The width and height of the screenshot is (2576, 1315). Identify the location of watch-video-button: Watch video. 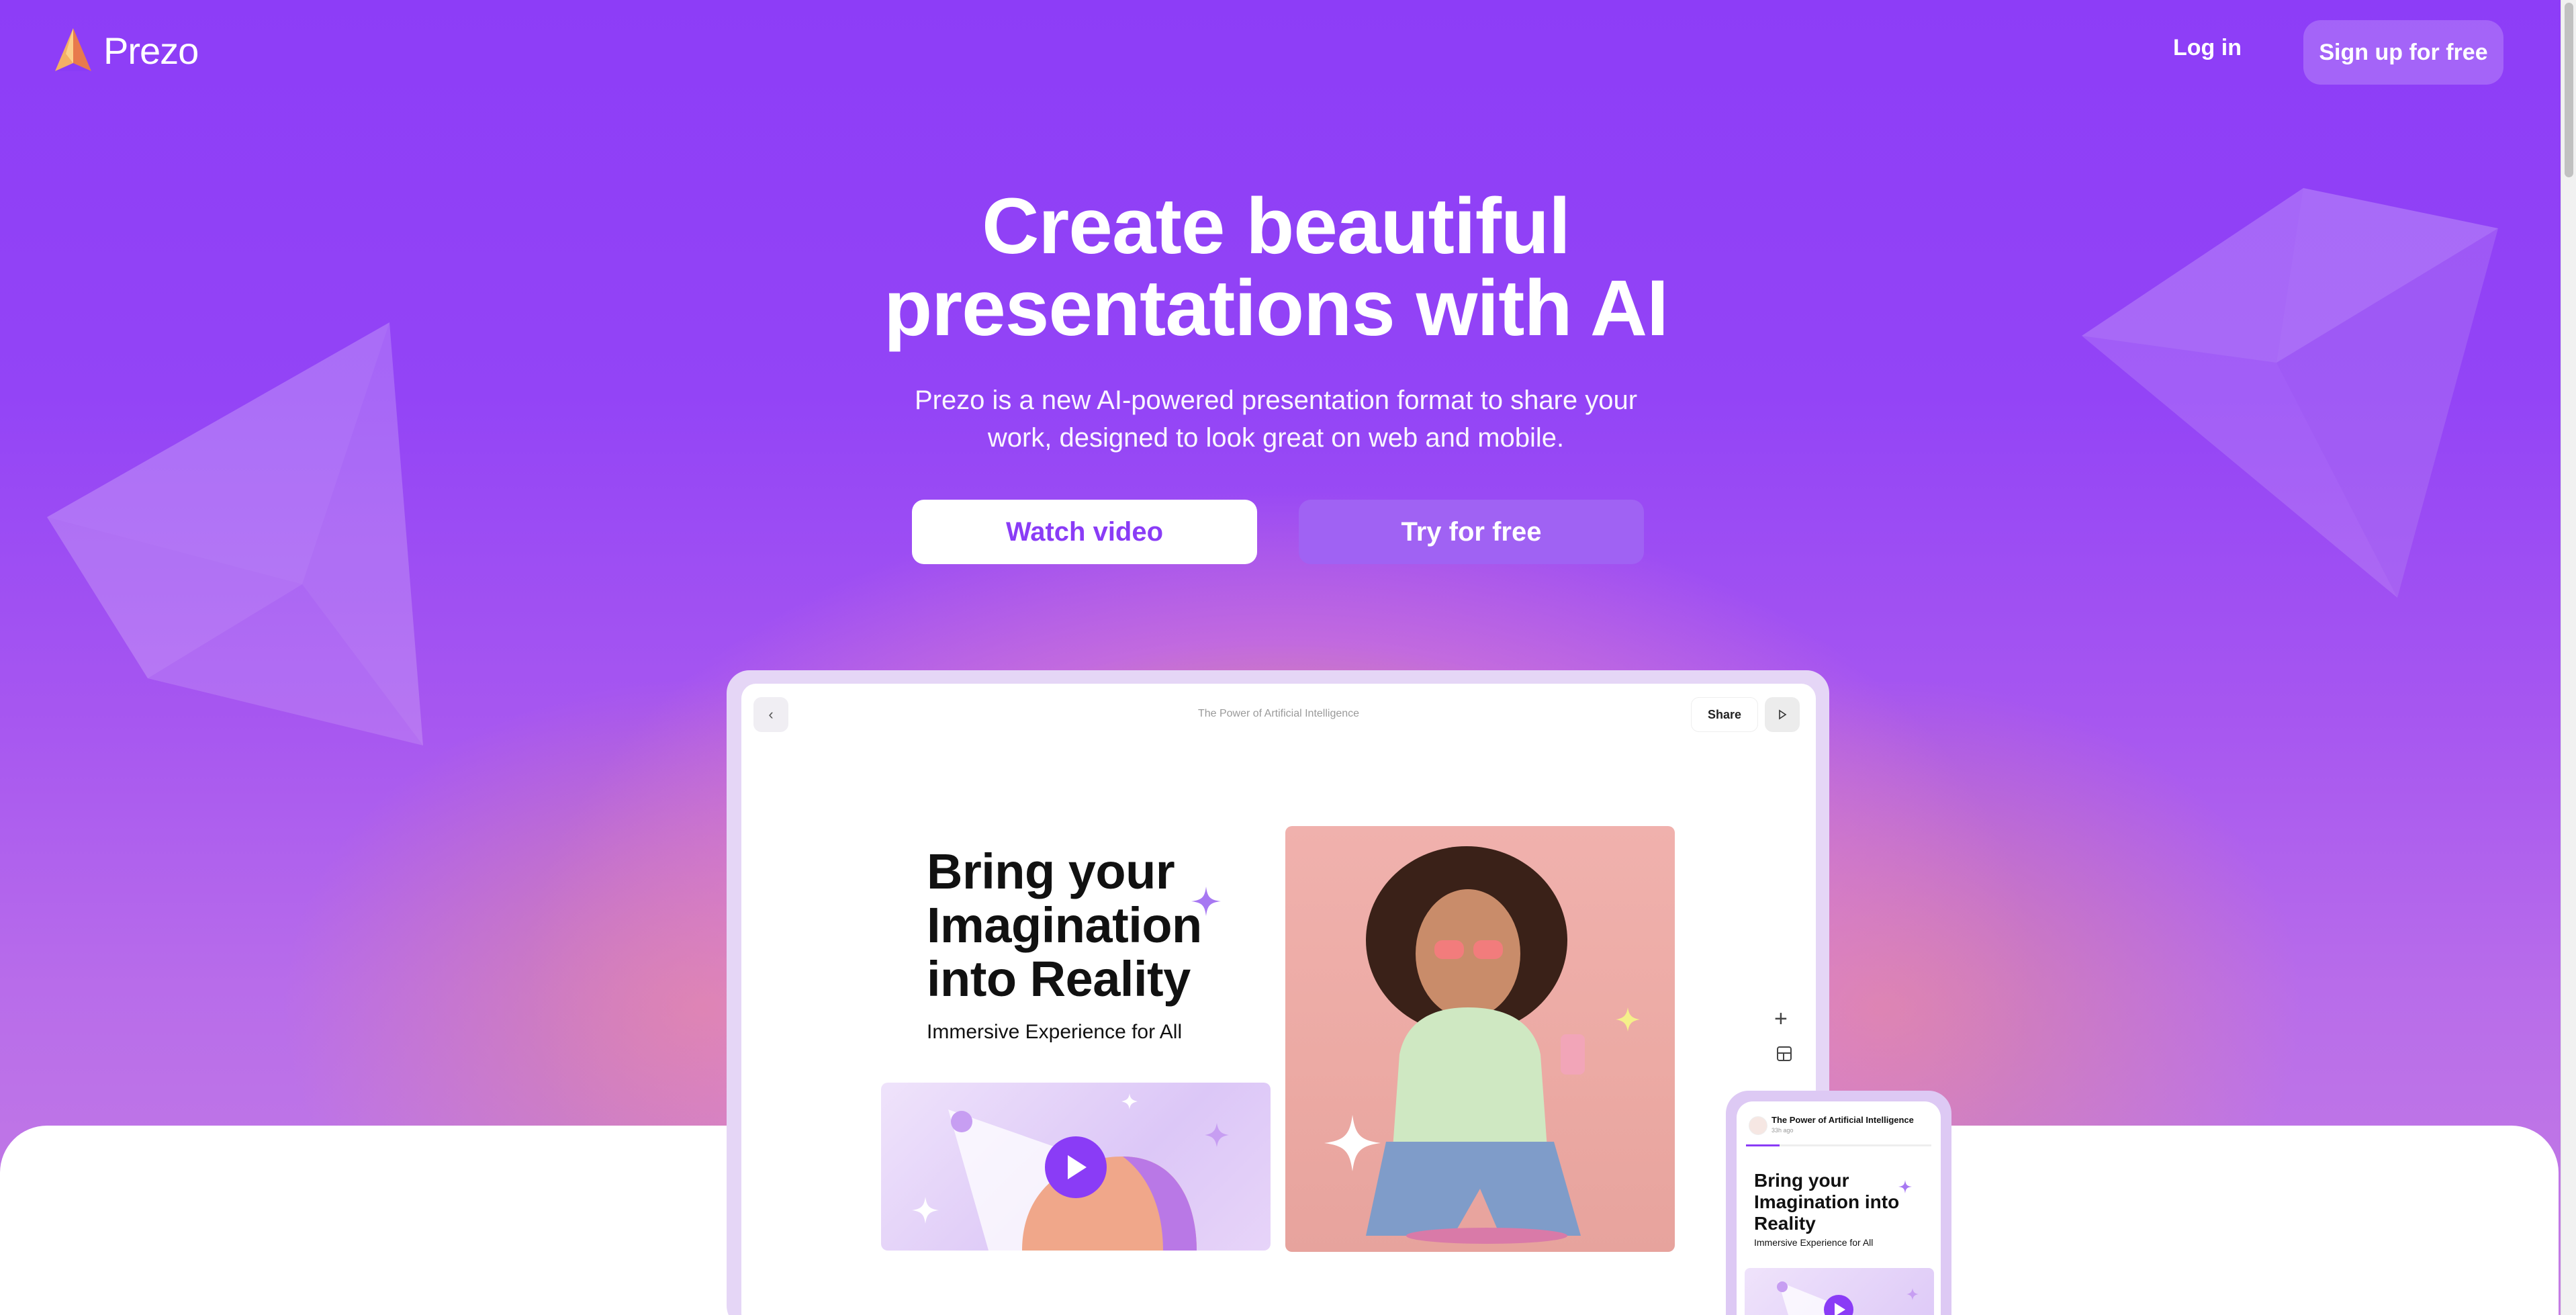
(1084, 532).